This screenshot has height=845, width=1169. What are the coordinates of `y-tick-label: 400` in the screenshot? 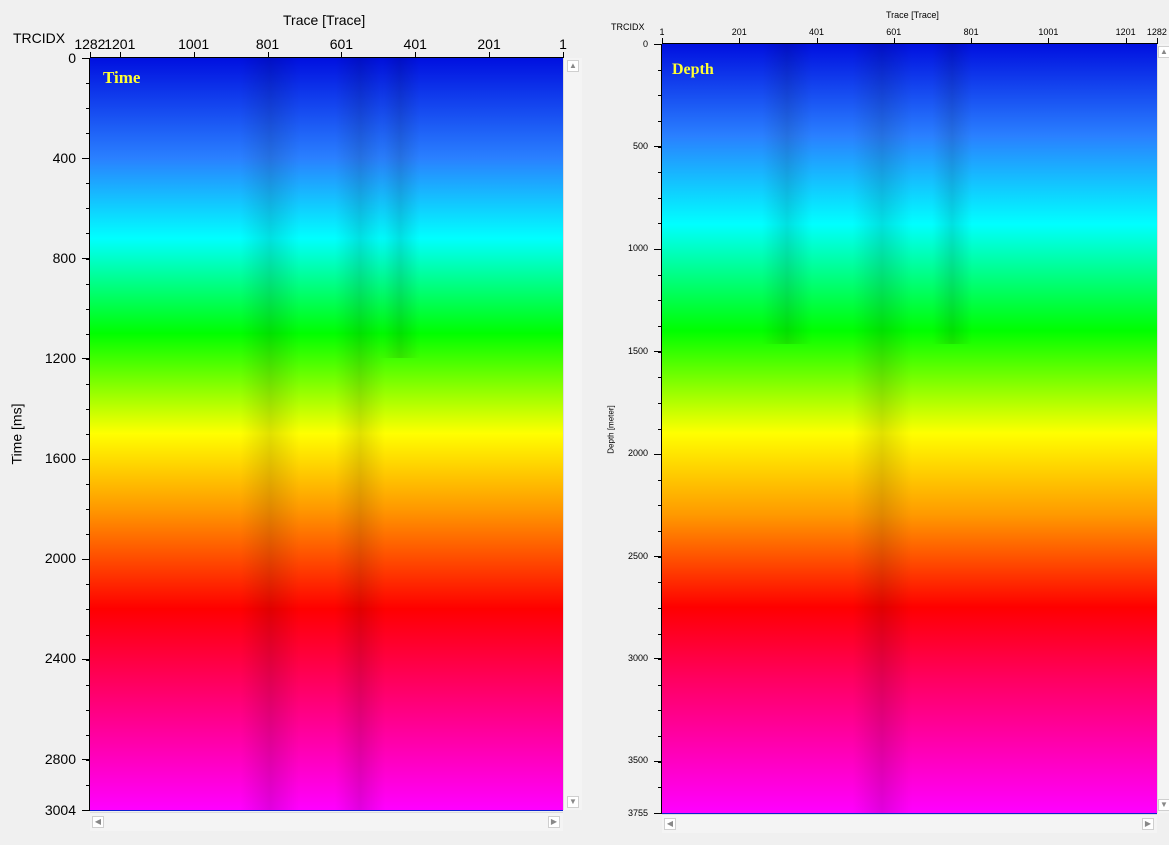 It's located at (64, 157).